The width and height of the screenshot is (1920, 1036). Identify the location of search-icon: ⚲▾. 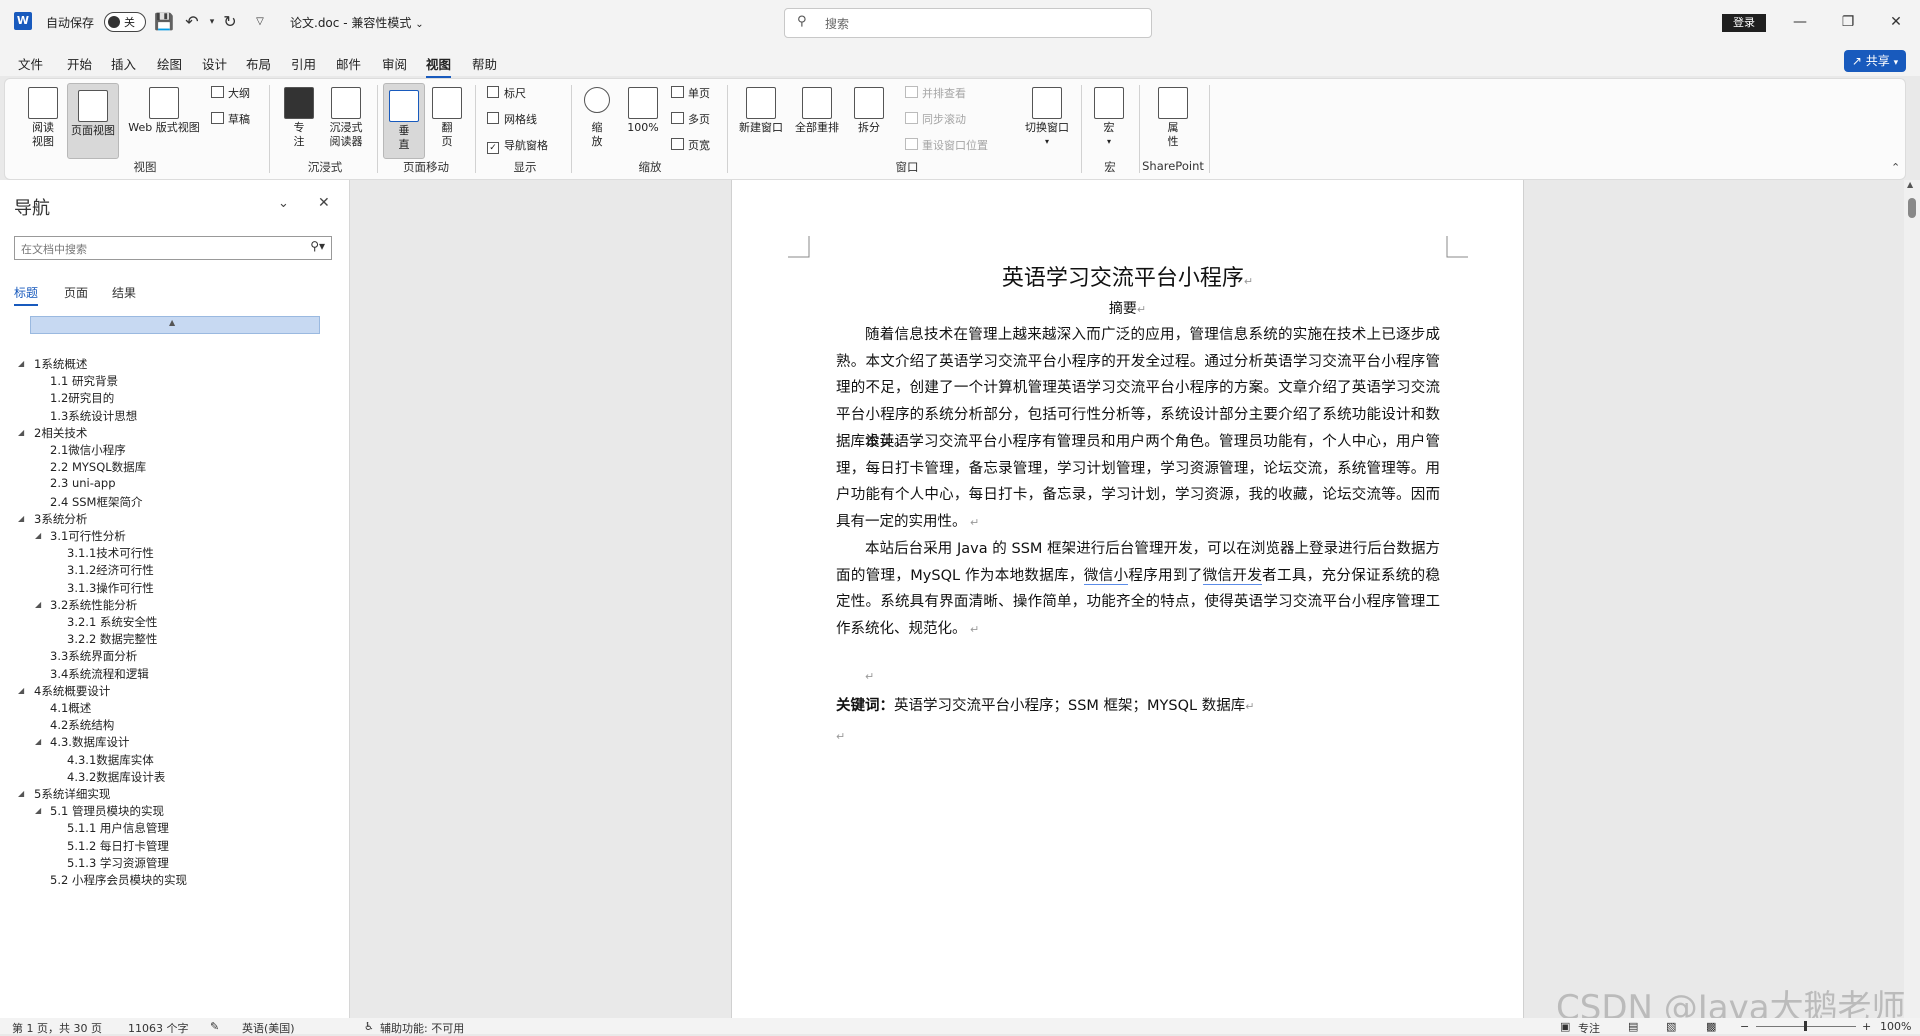
(317, 246).